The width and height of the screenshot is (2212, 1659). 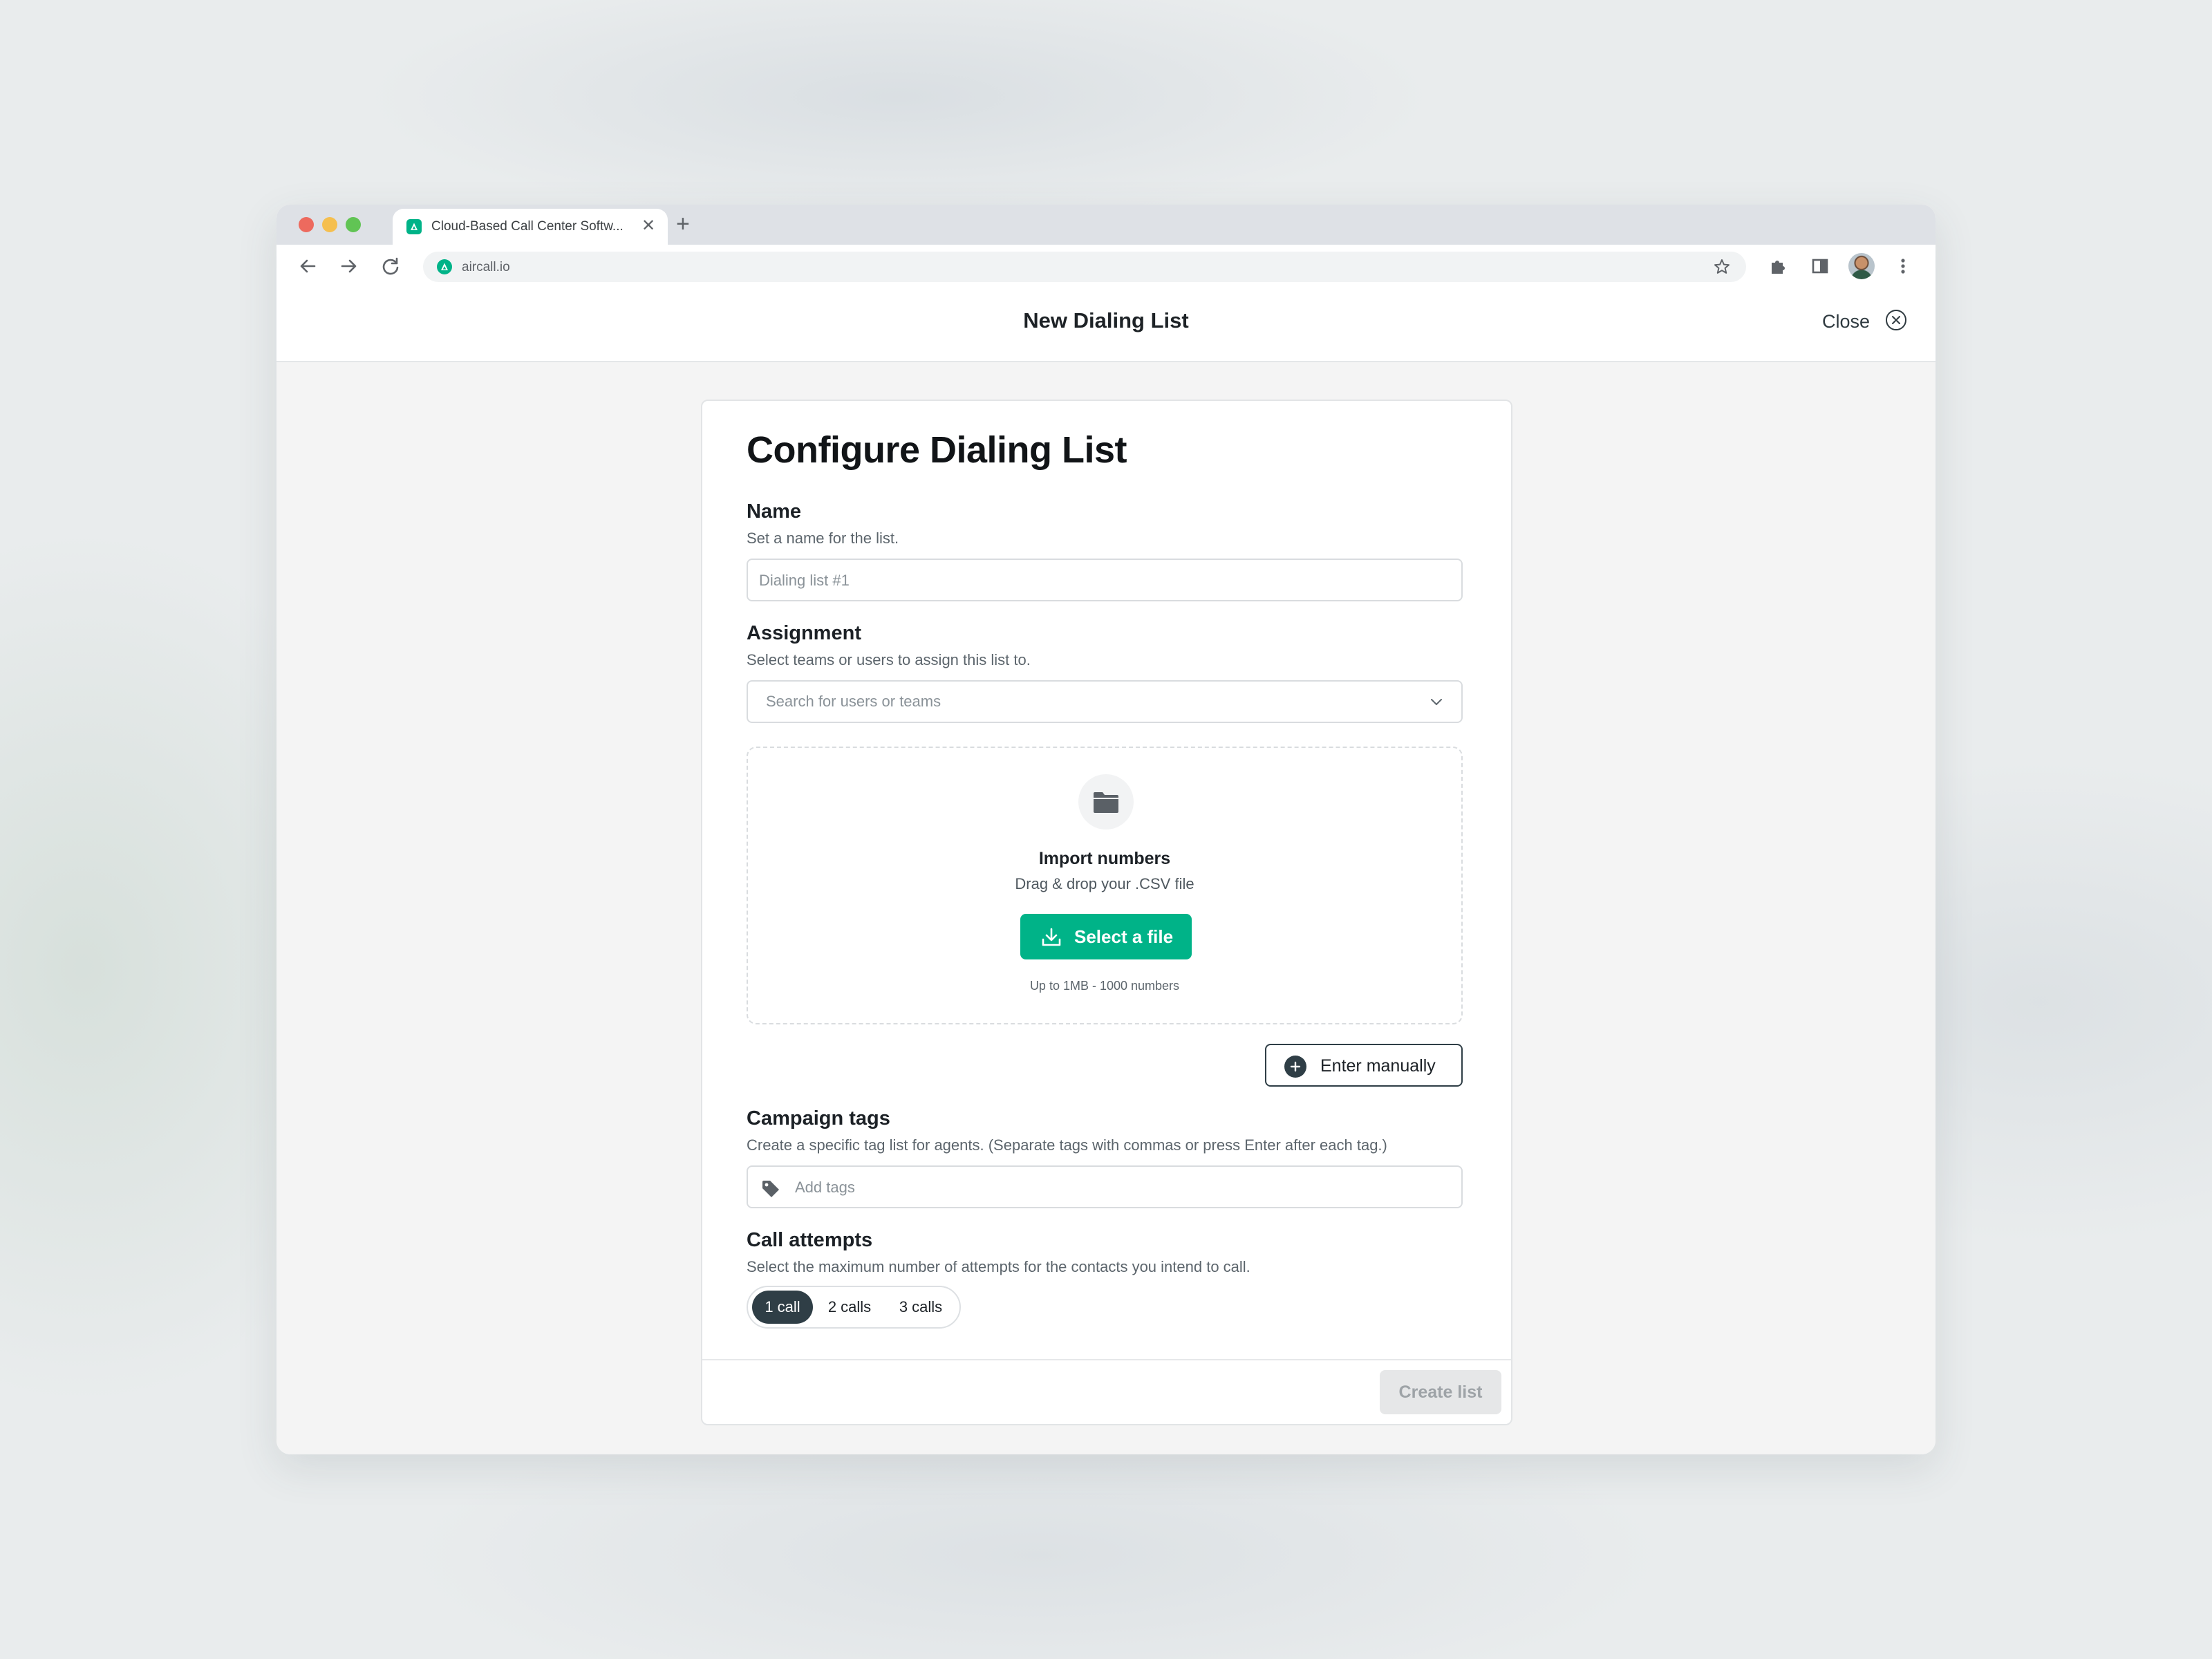 I want to click on name-field, so click(x=1105, y=580).